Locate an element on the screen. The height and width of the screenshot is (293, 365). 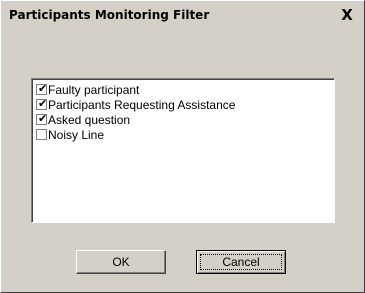
participants-requesting-assistance-checkbox: ✔ is located at coordinates (42, 103).